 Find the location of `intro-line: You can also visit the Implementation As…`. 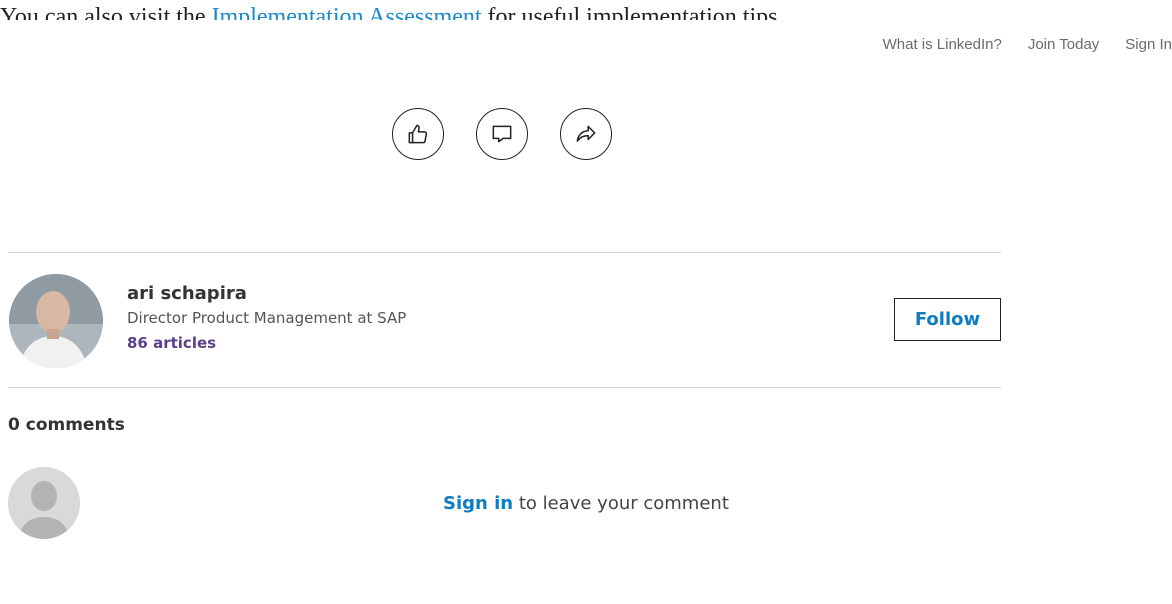

intro-line: You can also visit the Implementation As… is located at coordinates (391, 12).